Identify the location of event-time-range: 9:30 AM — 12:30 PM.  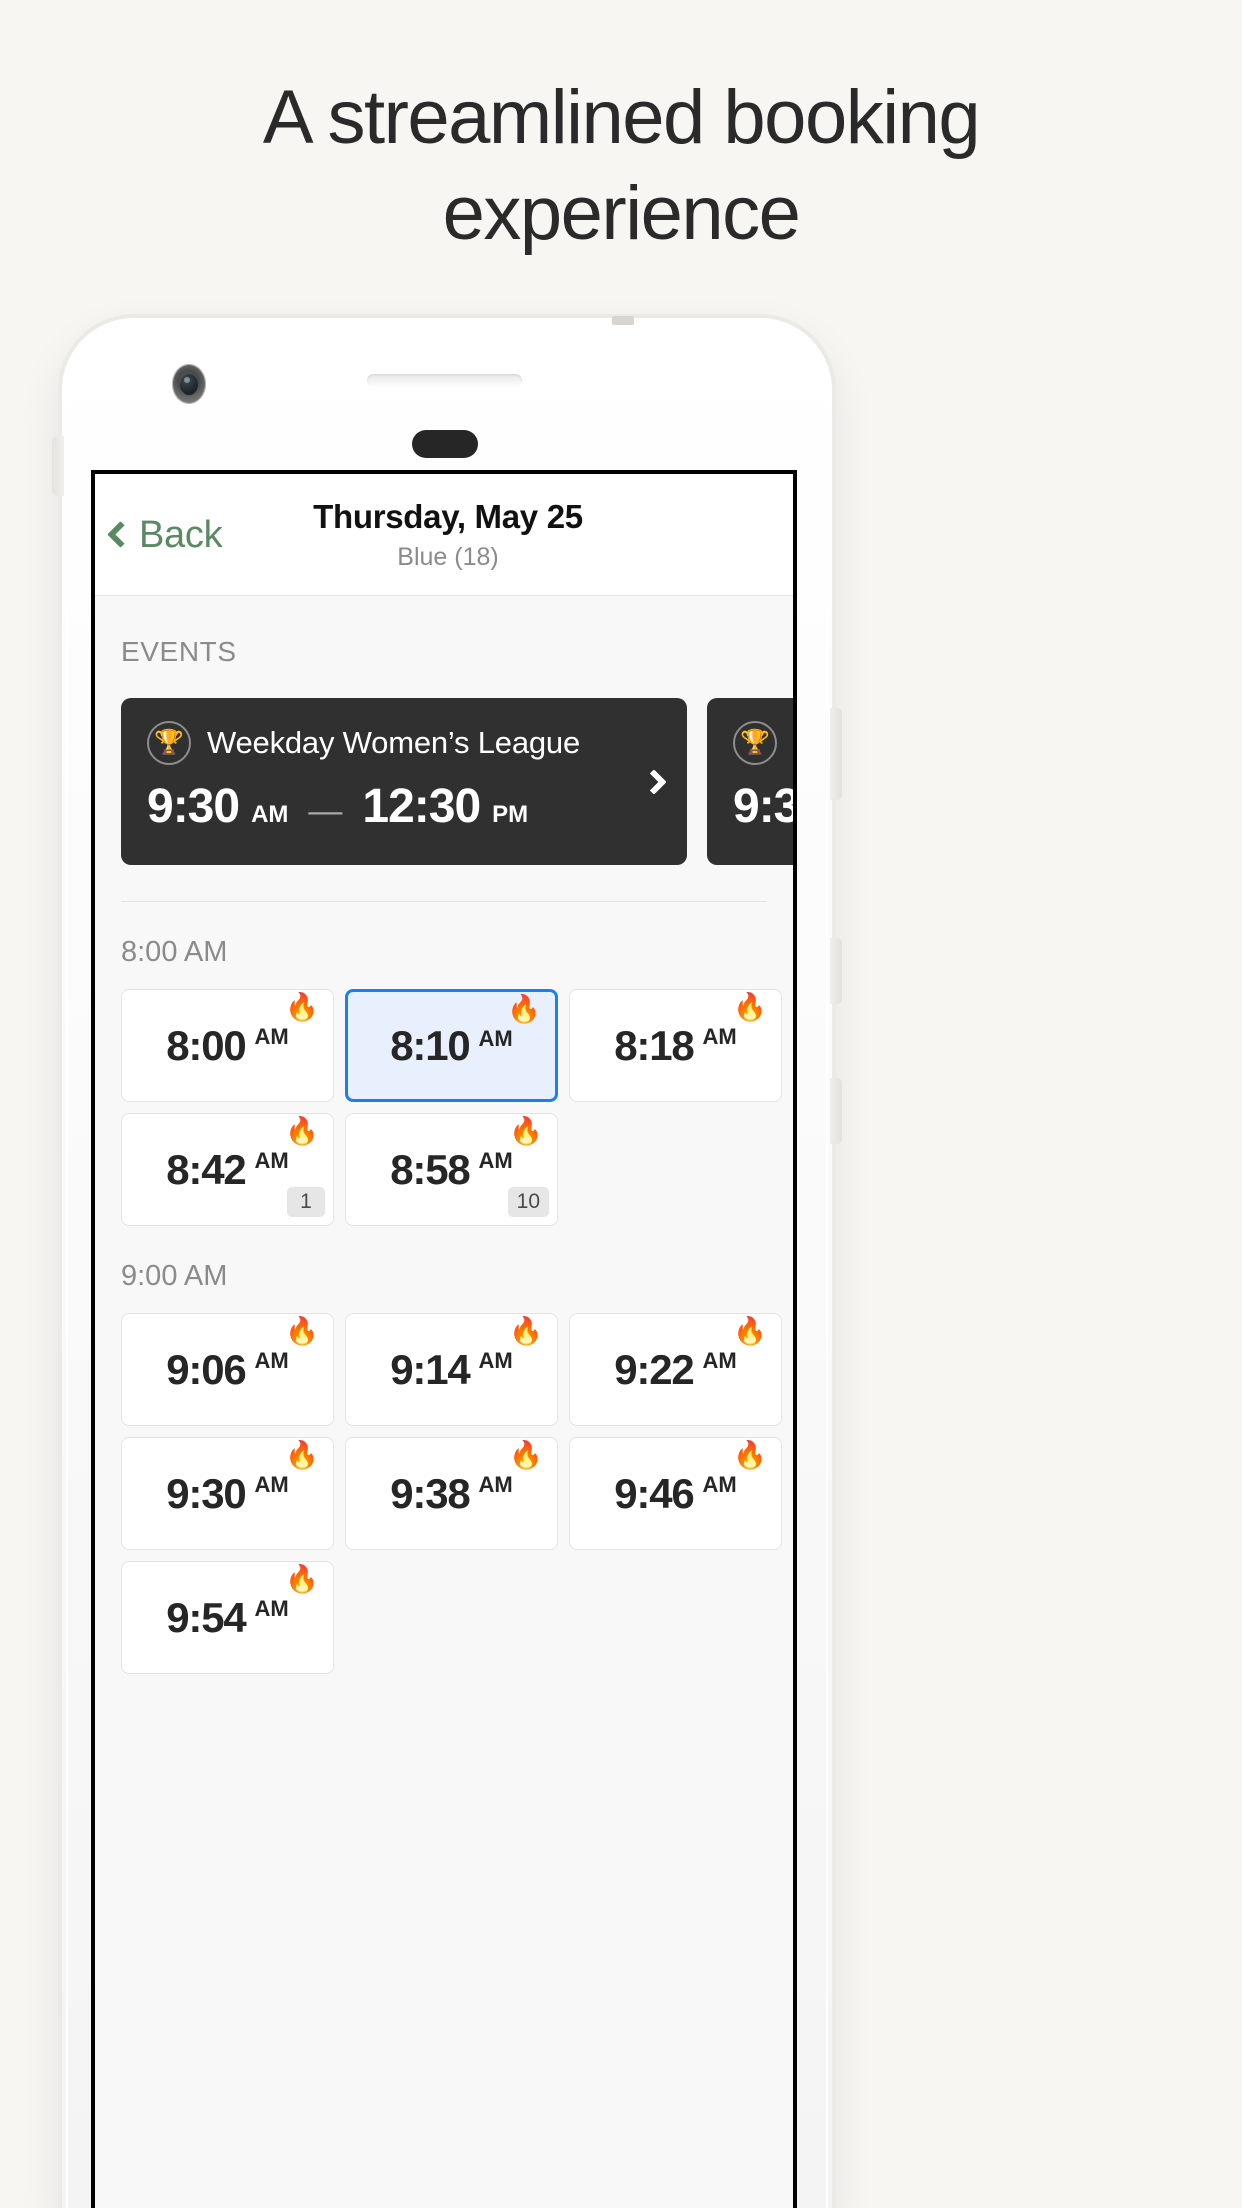
(404, 806).